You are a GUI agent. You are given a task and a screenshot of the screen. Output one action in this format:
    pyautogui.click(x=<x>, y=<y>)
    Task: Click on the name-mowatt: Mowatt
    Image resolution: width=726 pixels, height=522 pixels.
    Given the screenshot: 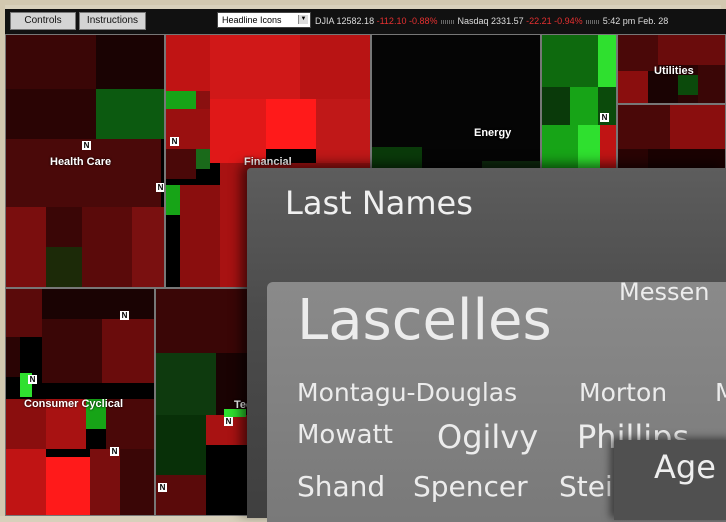 What is the action you would take?
    pyautogui.click(x=345, y=435)
    